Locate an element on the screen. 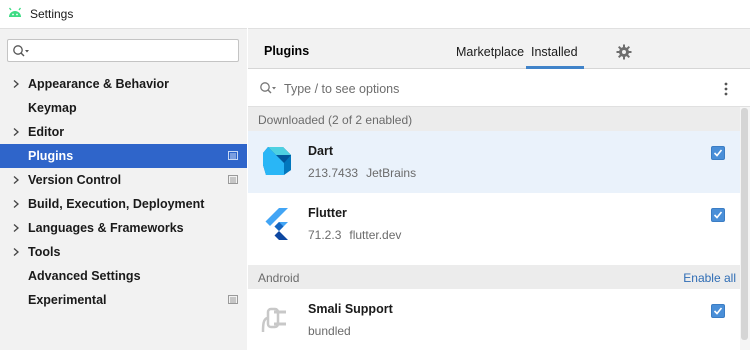 Image resolution: width=750 pixels, height=350 pixels. sidebar-item-advanced-settings: Advanced Settings is located at coordinates (123, 276).